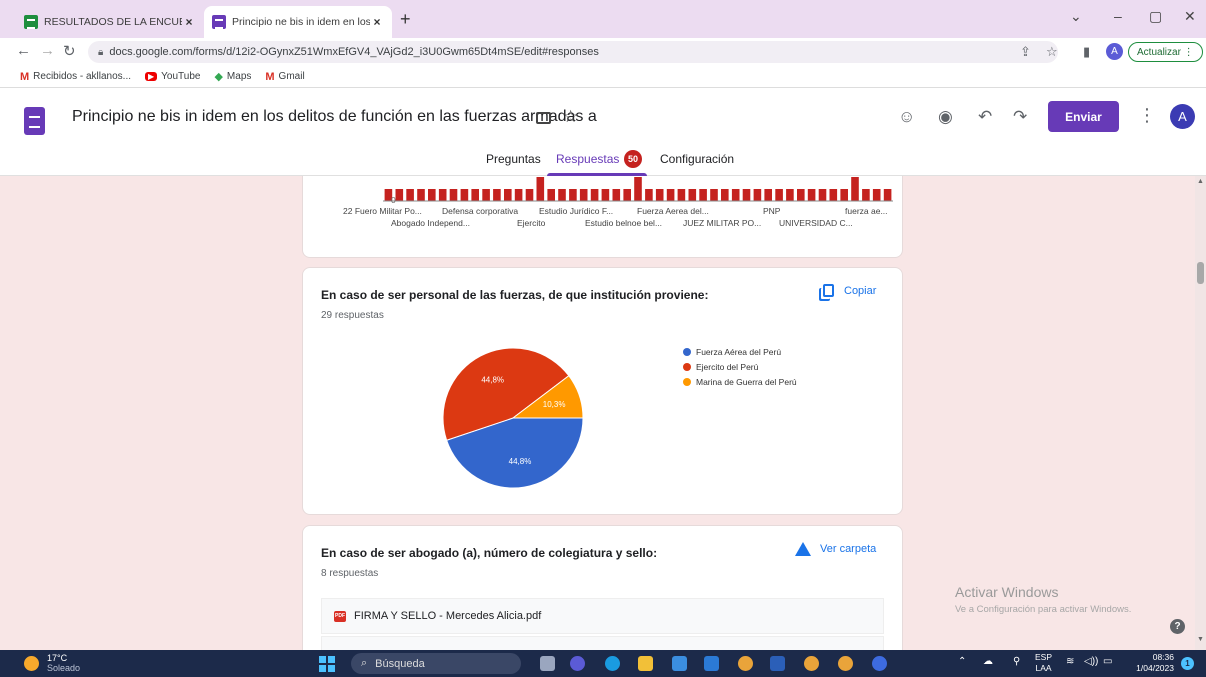  What do you see at coordinates (1147, 115) in the screenshot?
I see `more-options-icon: ⋮` at bounding box center [1147, 115].